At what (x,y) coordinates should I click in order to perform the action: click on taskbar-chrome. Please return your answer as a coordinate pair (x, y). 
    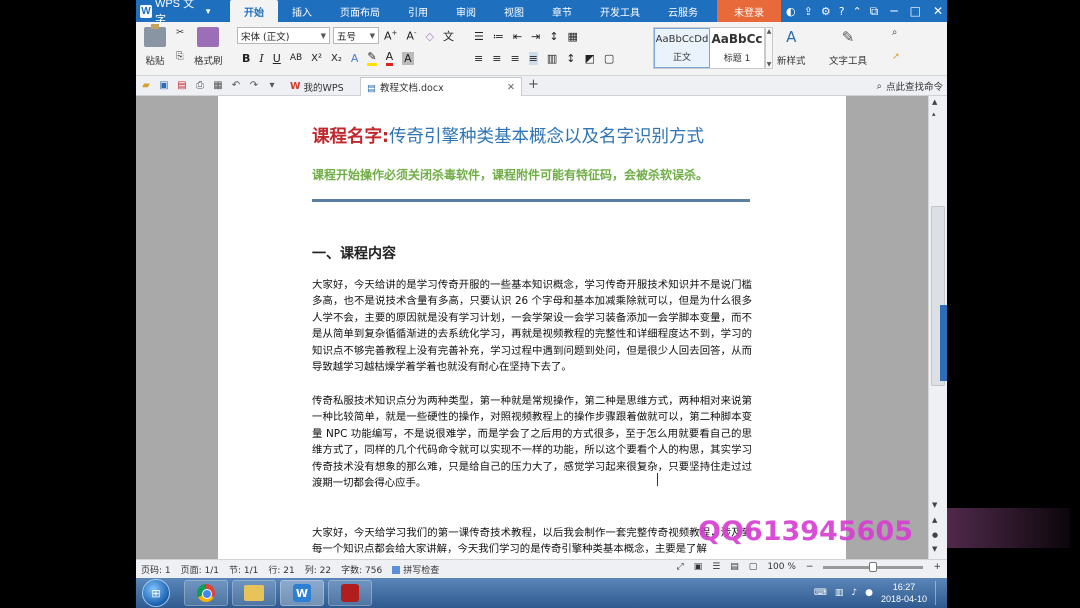
    Looking at the image, I should click on (206, 593).